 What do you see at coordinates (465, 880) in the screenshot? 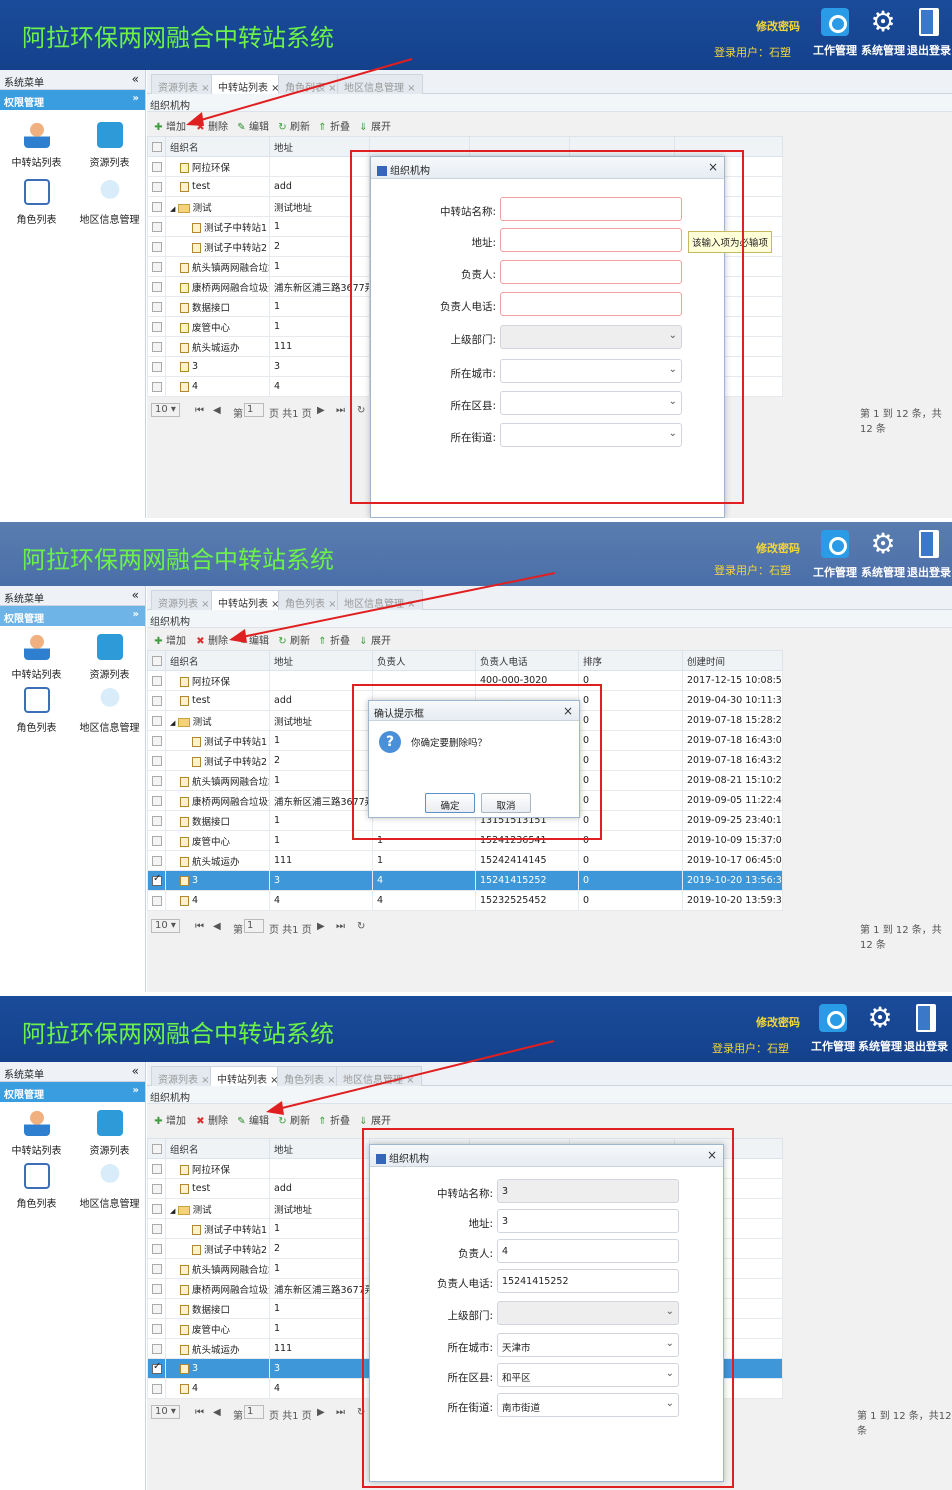
I see `table-row: 3341524141525202019-10-20 13:56:34` at bounding box center [465, 880].